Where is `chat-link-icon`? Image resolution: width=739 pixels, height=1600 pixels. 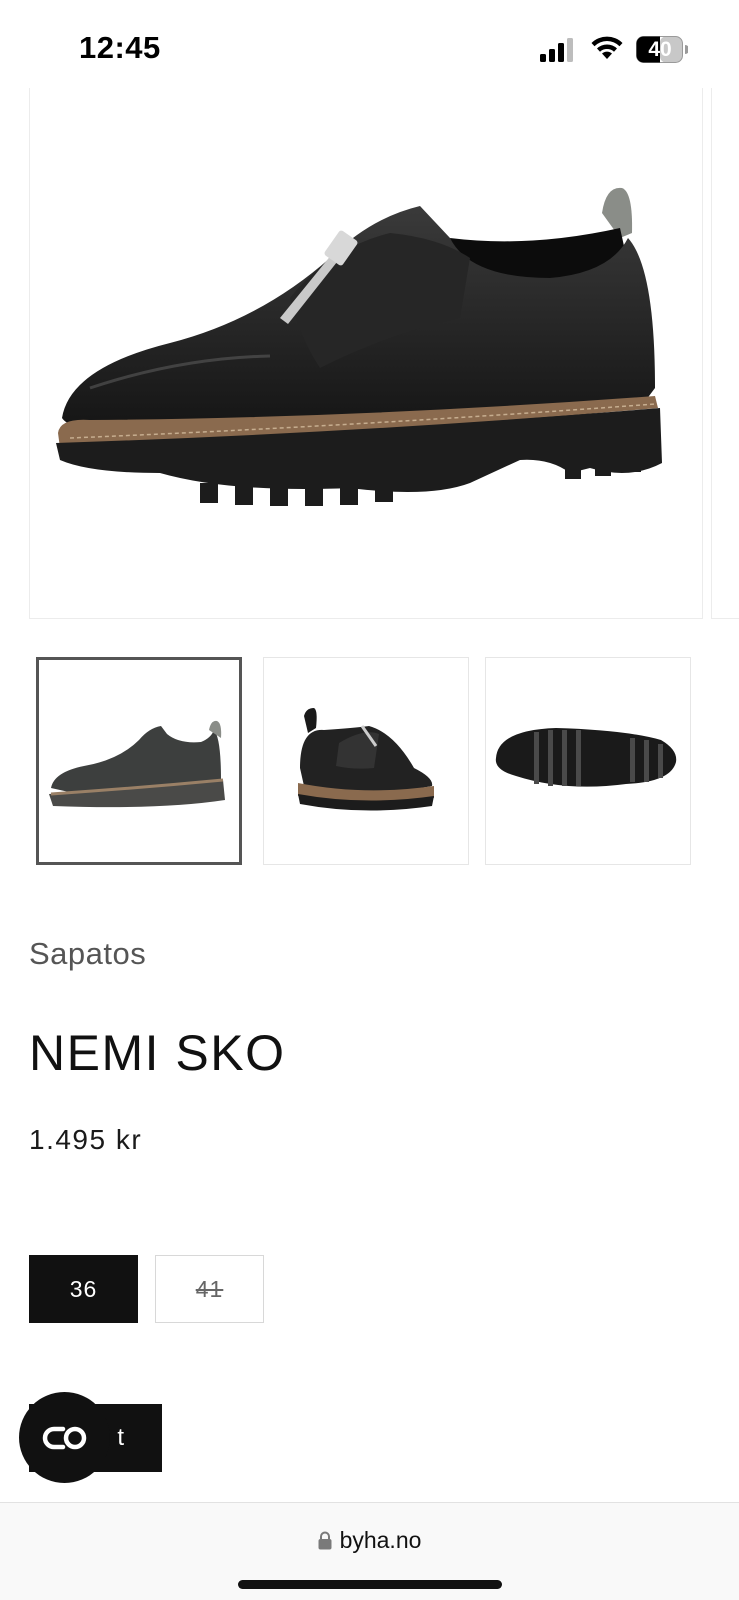 chat-link-icon is located at coordinates (64, 1437).